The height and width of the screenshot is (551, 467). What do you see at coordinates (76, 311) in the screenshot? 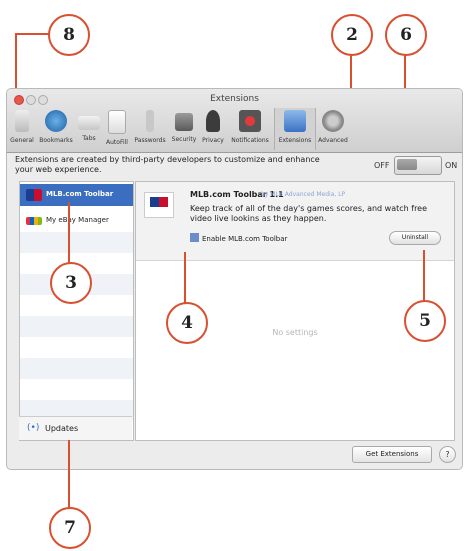
I see `extensions-list: MLB.com Toolbar My eBay Manager` at bounding box center [76, 311].